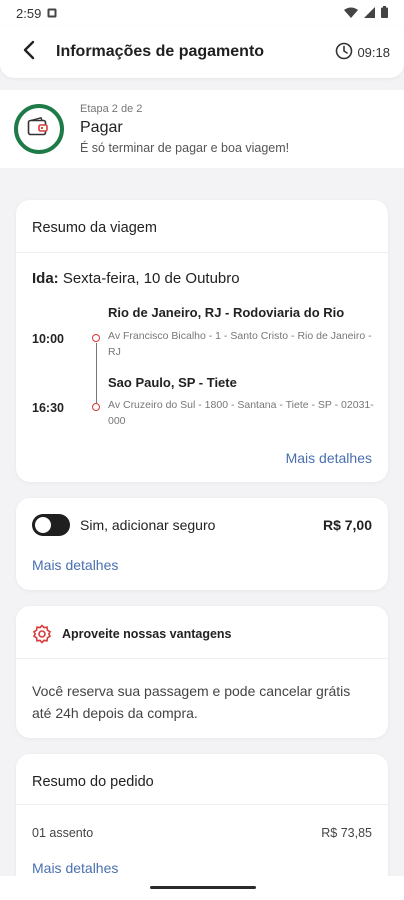 Image resolution: width=404 pixels, height=900 pixels. I want to click on ida-date: Sexta-feira, 10 de Outubro, so click(149, 278).